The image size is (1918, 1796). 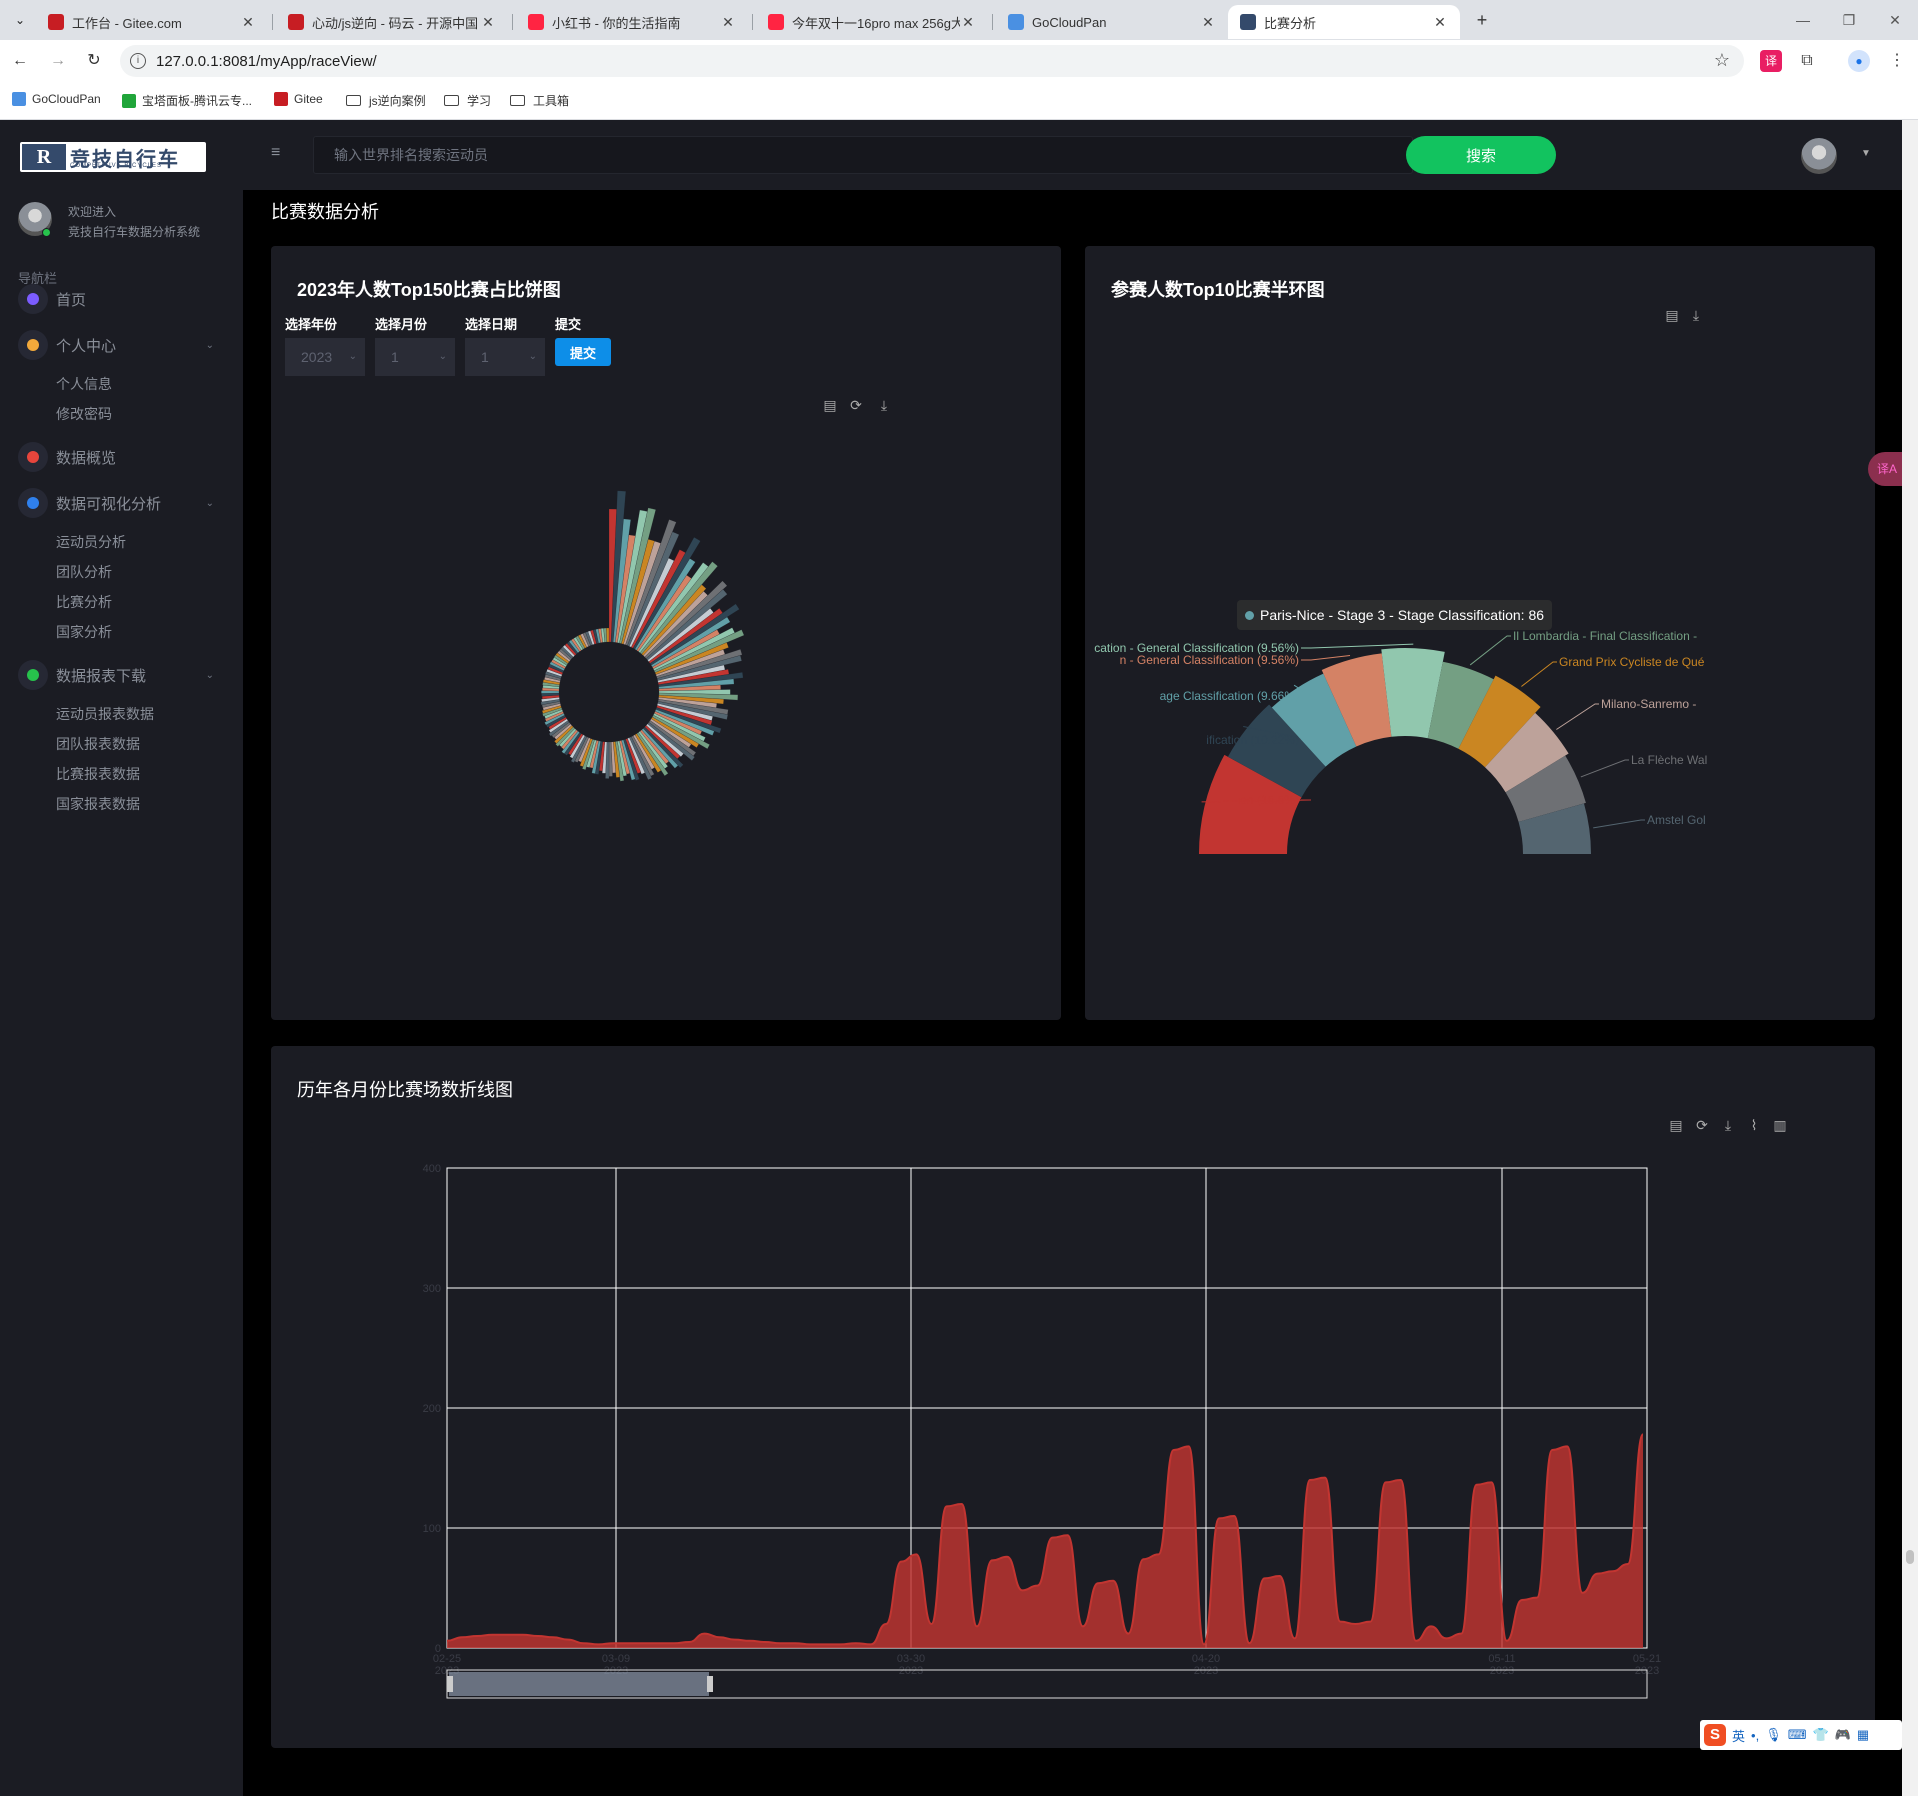 I want to click on sidebar-item: 数据概览, so click(x=116, y=457).